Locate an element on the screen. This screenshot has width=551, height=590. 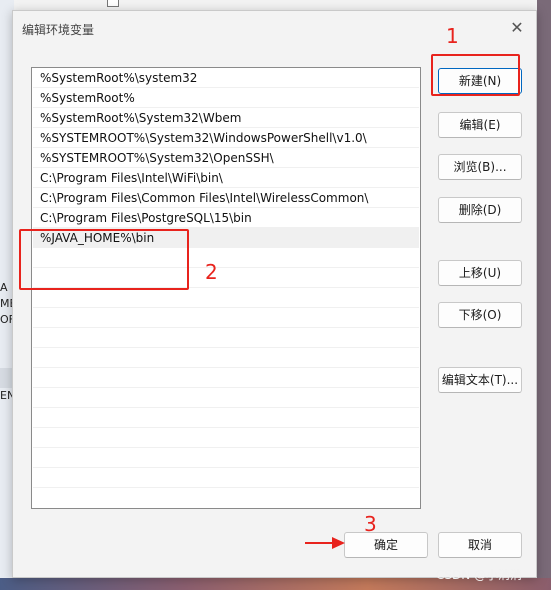
list-item: %SystemRoot%\System32\Wbem is located at coordinates (226, 118).